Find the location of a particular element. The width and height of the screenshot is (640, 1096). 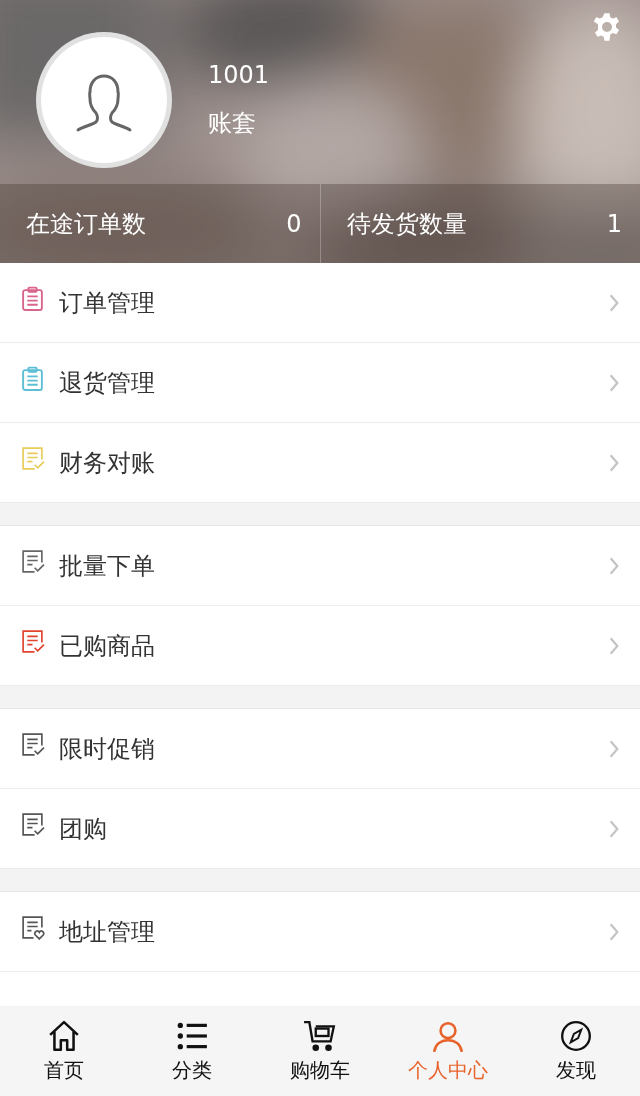

menu-item: 已购商品 is located at coordinates (320, 646).